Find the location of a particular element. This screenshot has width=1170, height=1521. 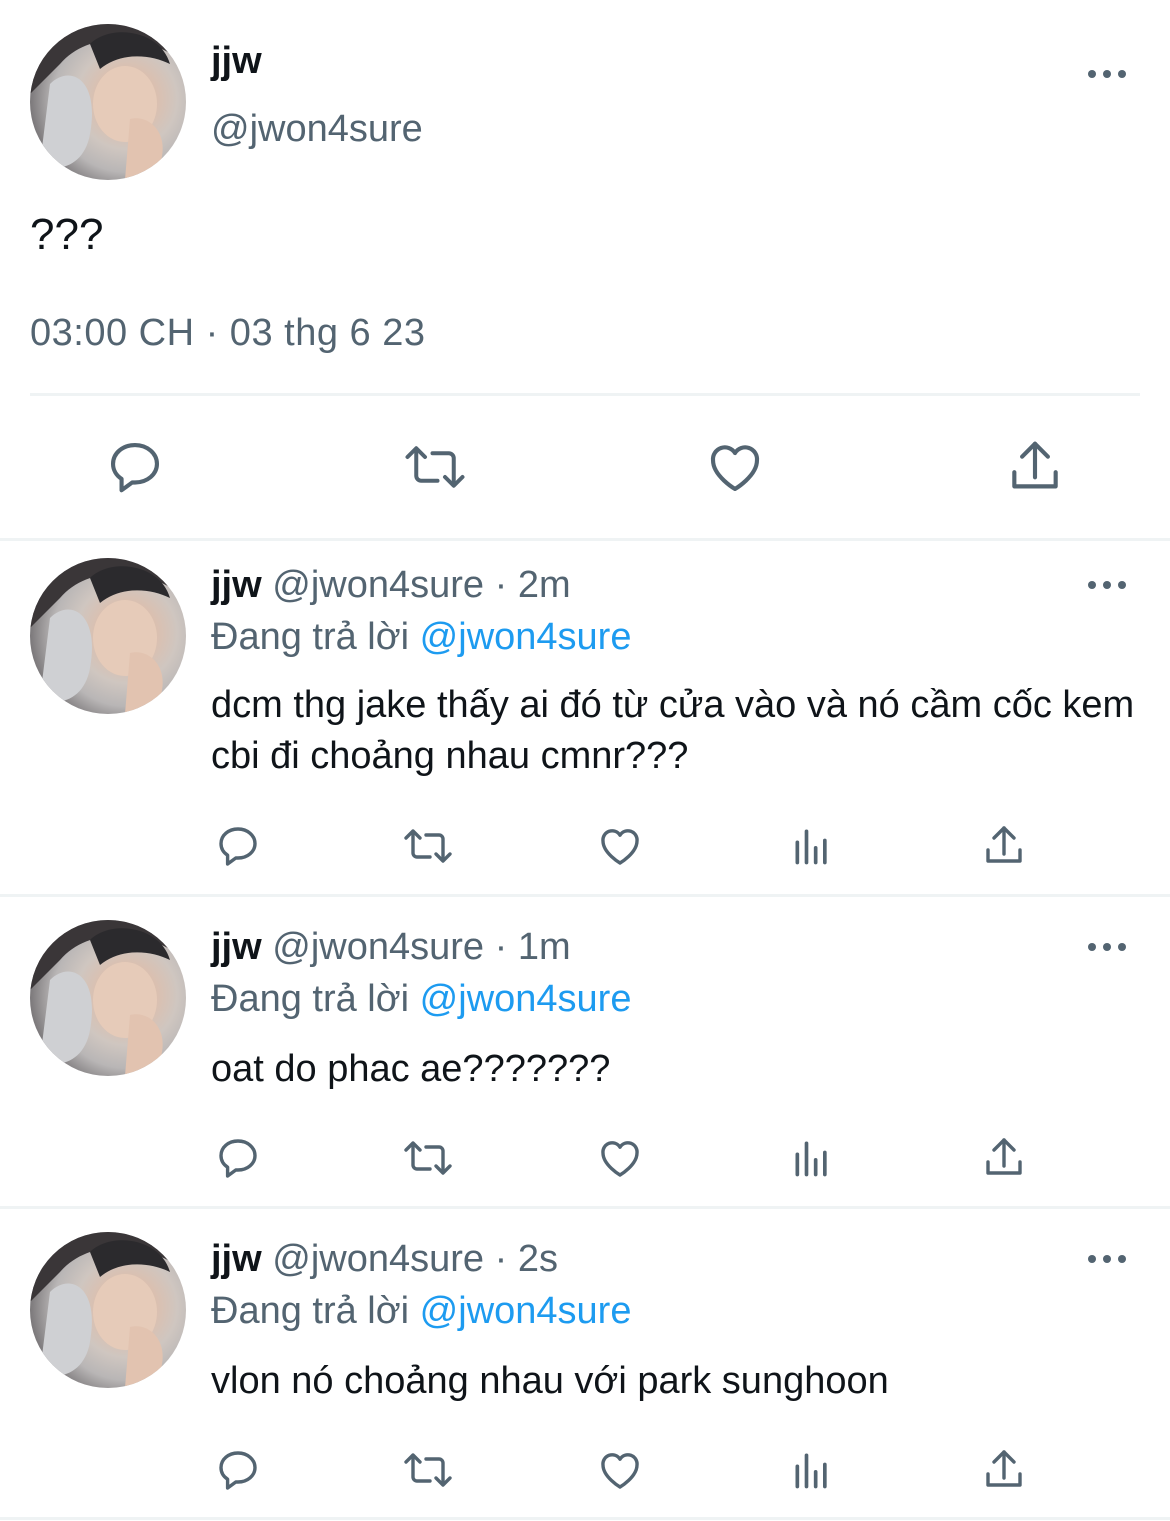

reply-time: 2m is located at coordinates (544, 585).